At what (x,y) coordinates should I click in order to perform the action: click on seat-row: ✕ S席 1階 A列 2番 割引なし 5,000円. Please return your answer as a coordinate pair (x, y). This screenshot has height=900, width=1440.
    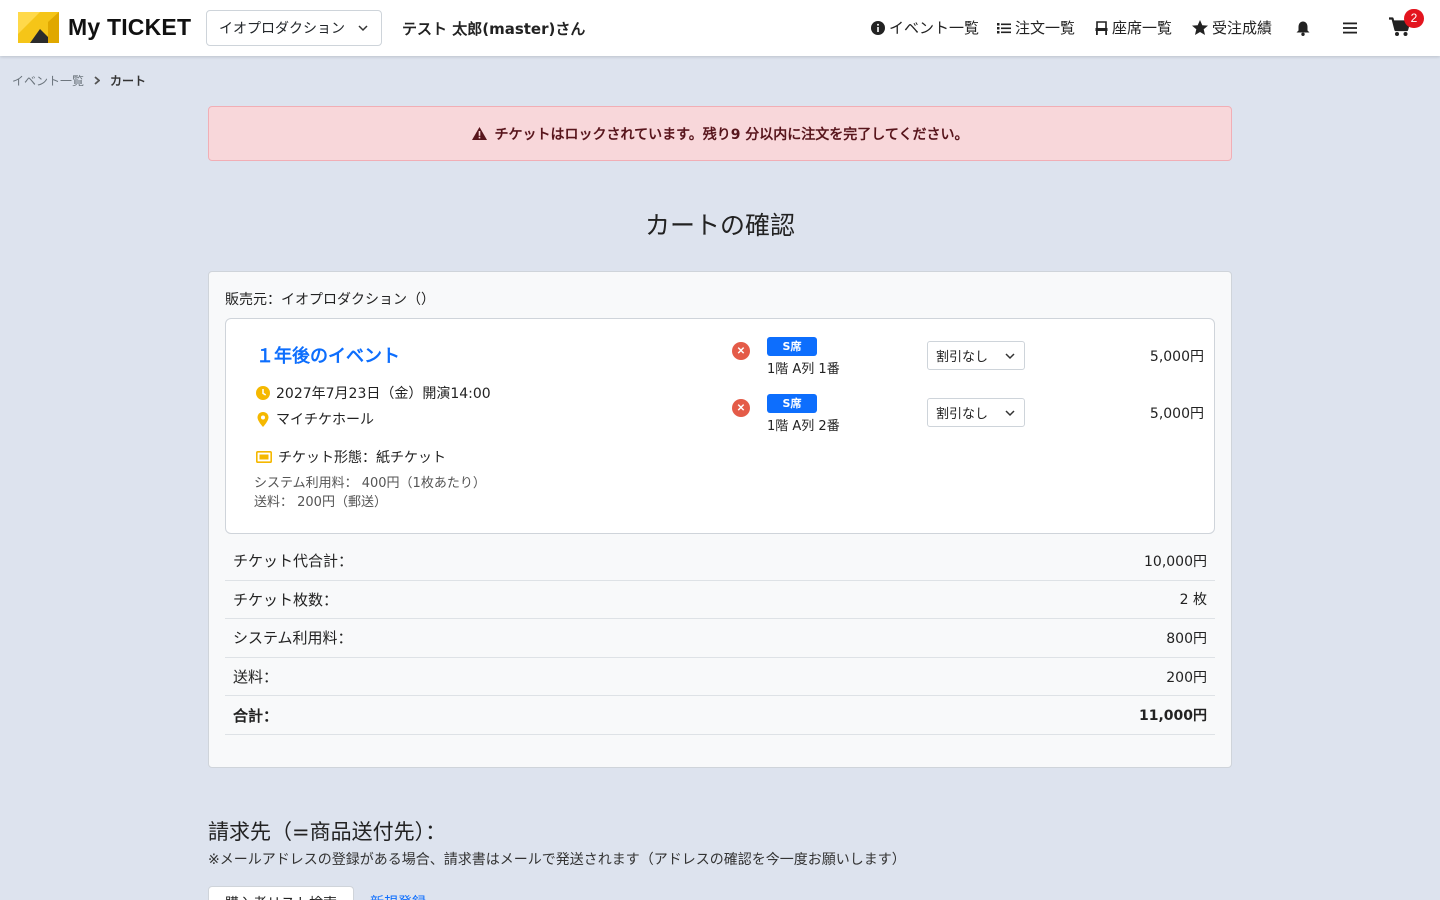
    Looking at the image, I should click on (967, 414).